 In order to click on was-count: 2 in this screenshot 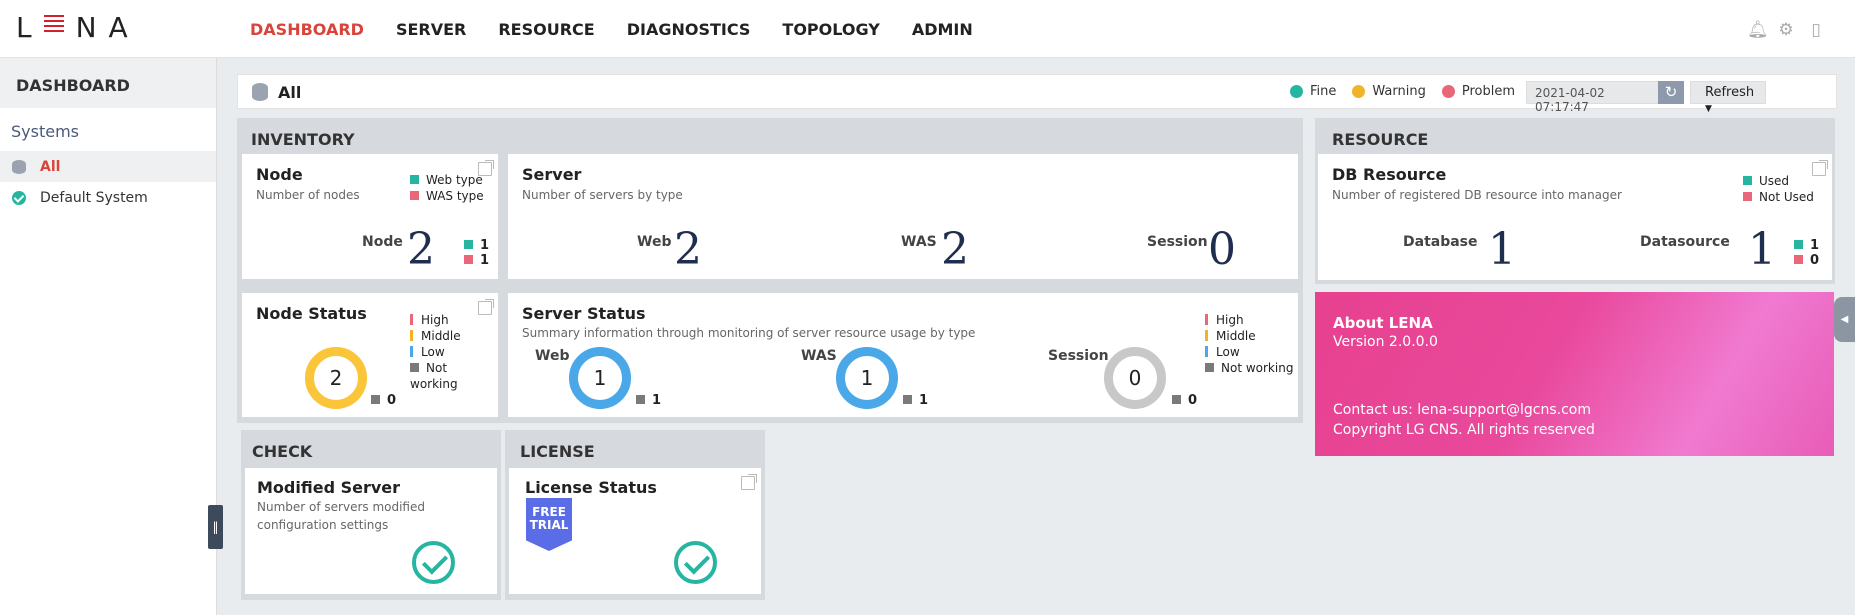, I will do `click(955, 249)`.